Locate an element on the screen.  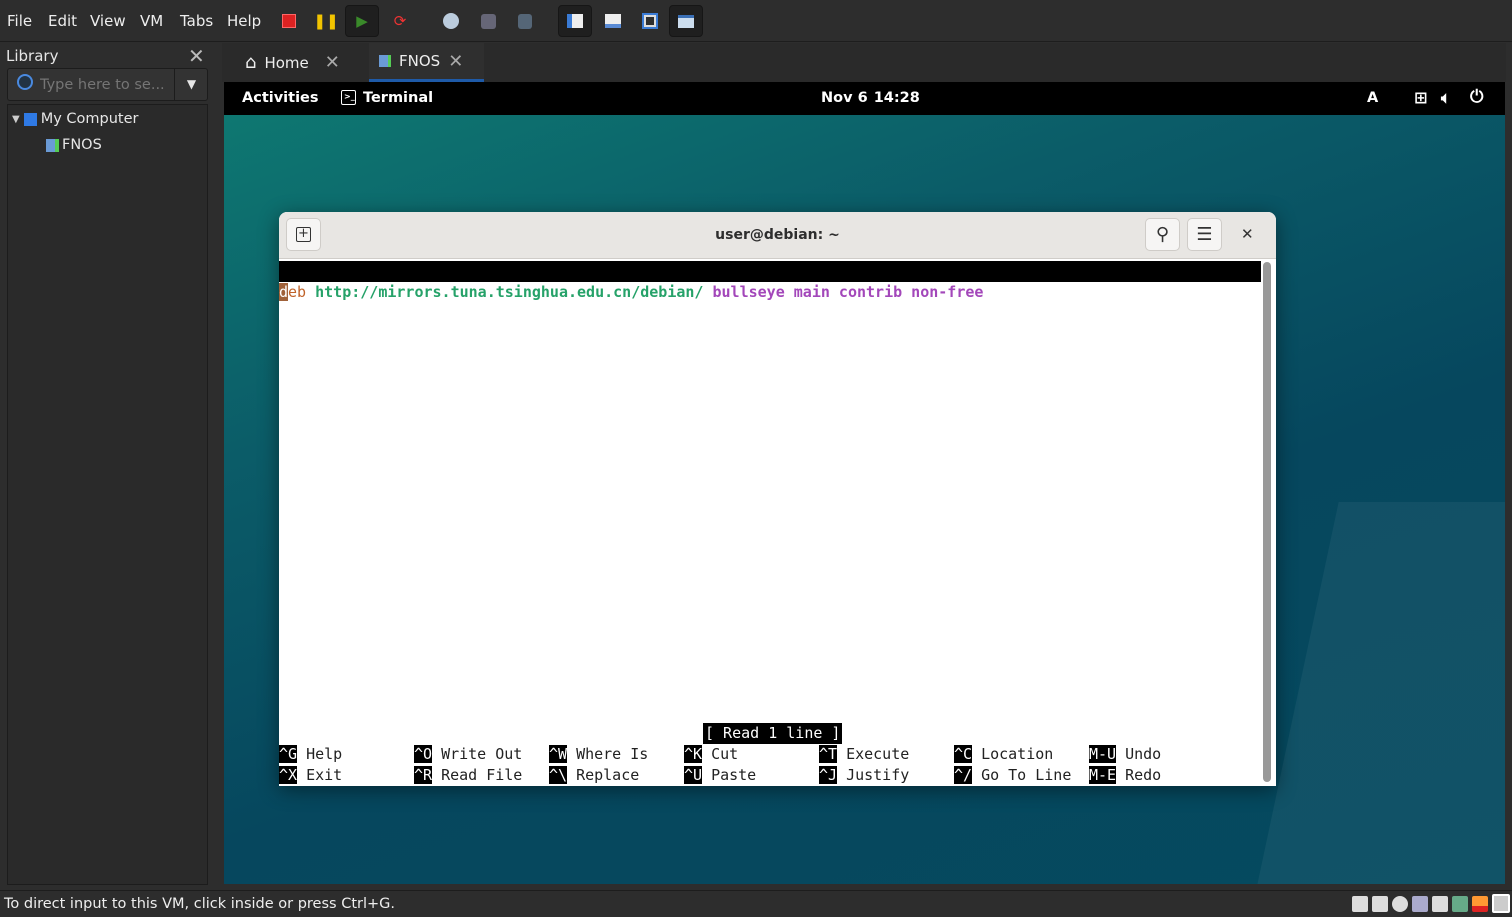
shortcut-key: ^W is located at coordinates (558, 754).